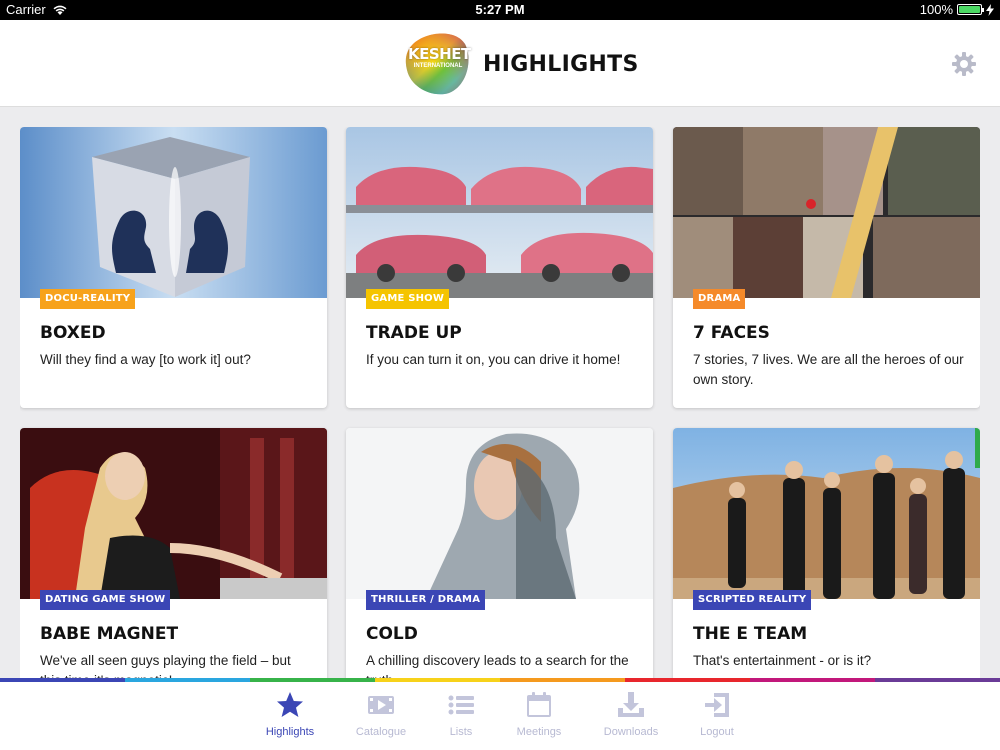 The height and width of the screenshot is (750, 1000). Describe the element at coordinates (631, 732) in the screenshot. I see `tab-label: Downloads` at that location.